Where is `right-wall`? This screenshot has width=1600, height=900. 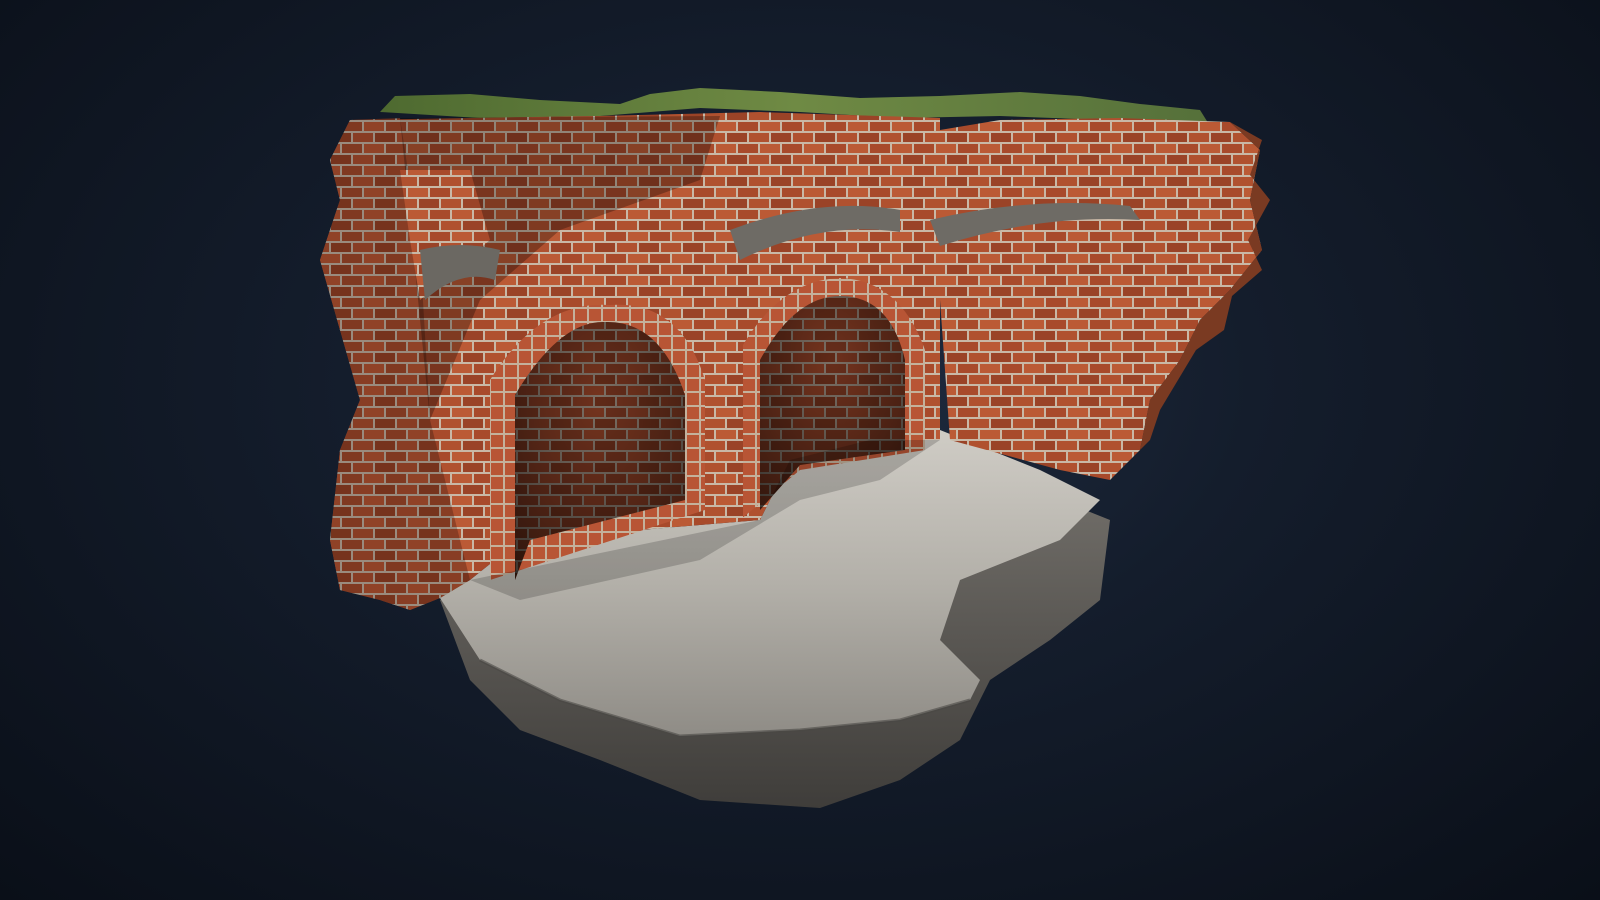
right-wall is located at coordinates (1101, 299).